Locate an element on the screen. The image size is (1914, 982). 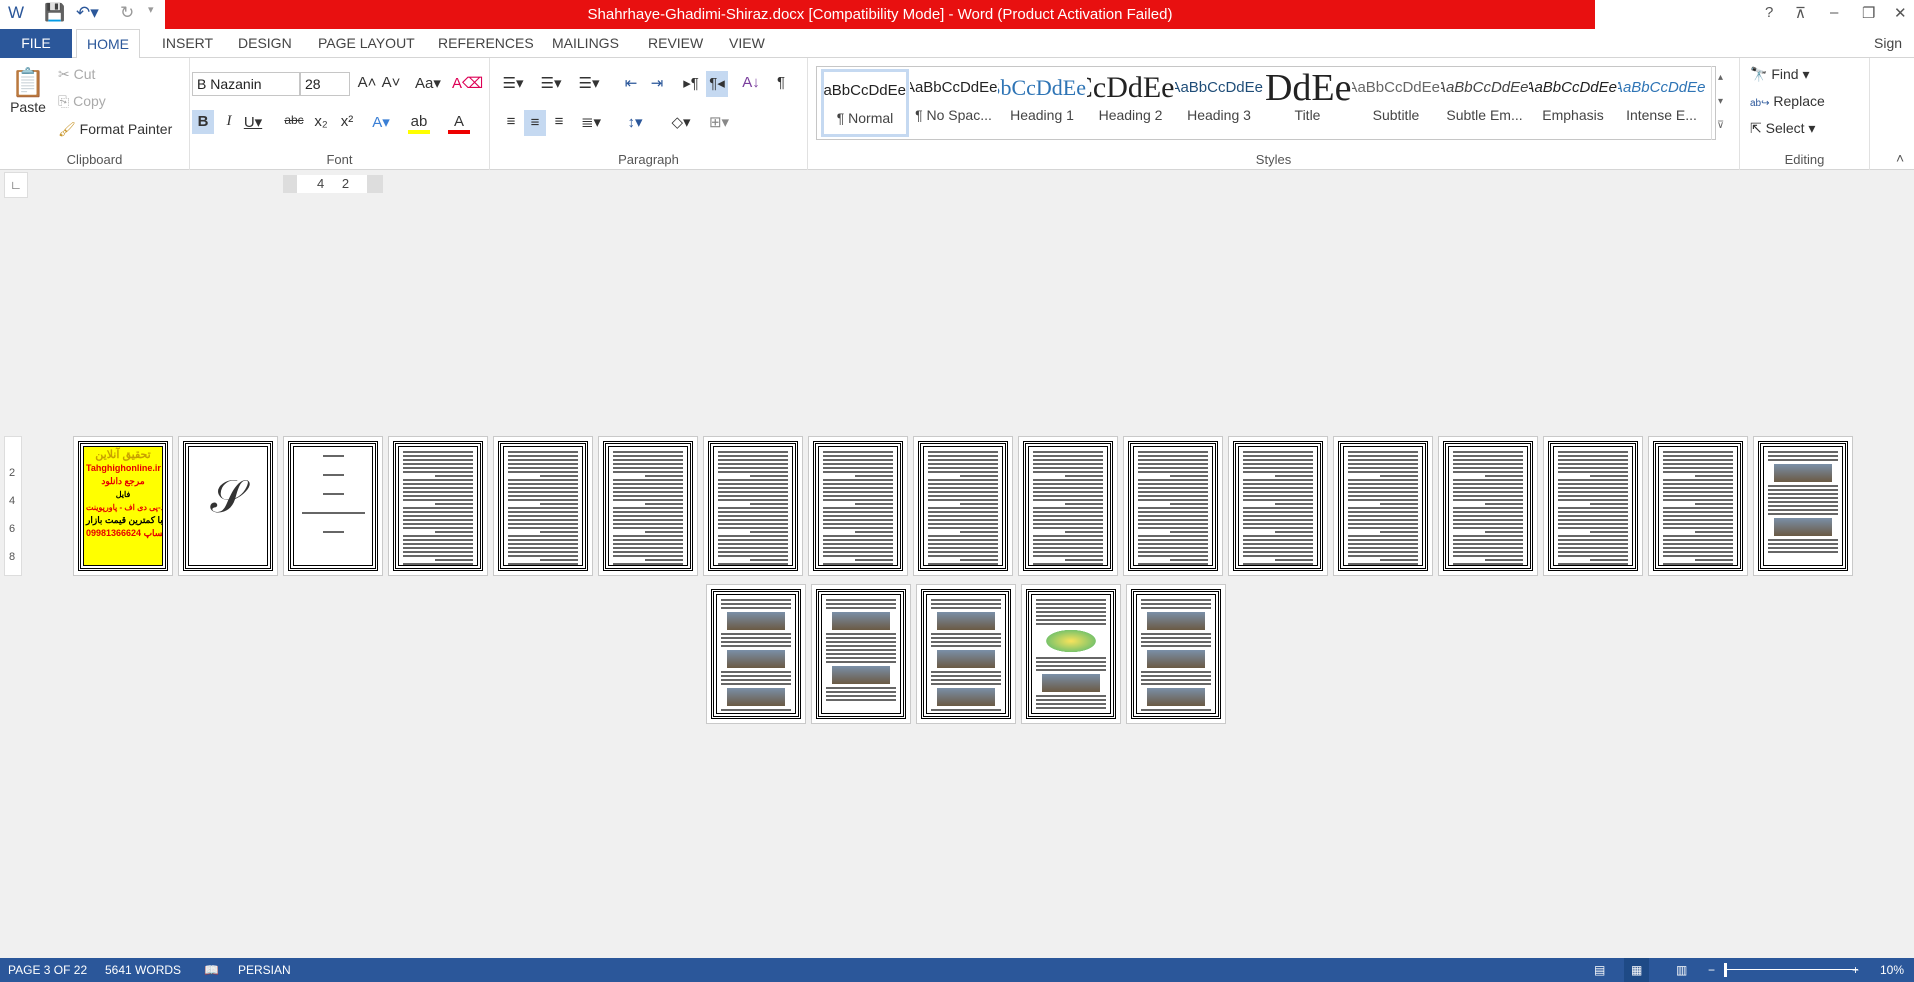
zoom-slider is located at coordinates (1791, 969).